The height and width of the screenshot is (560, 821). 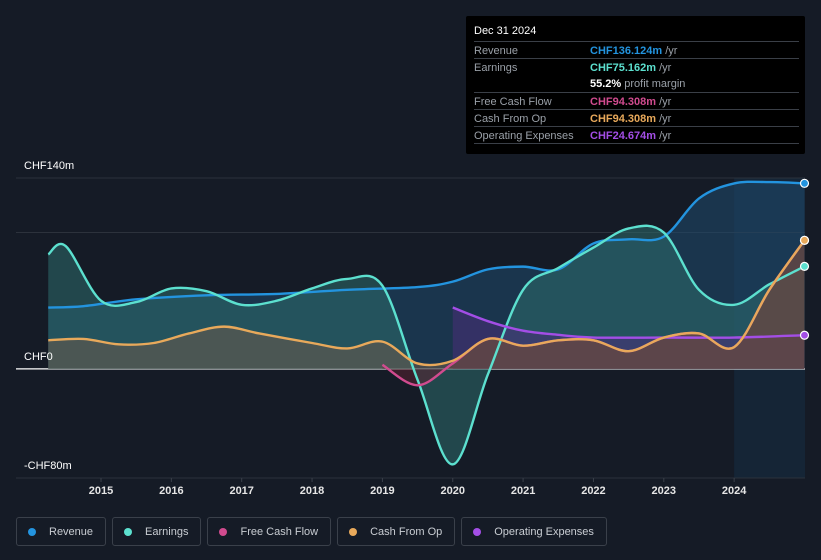 I want to click on value-text: CHF136.124m, so click(x=626, y=51).